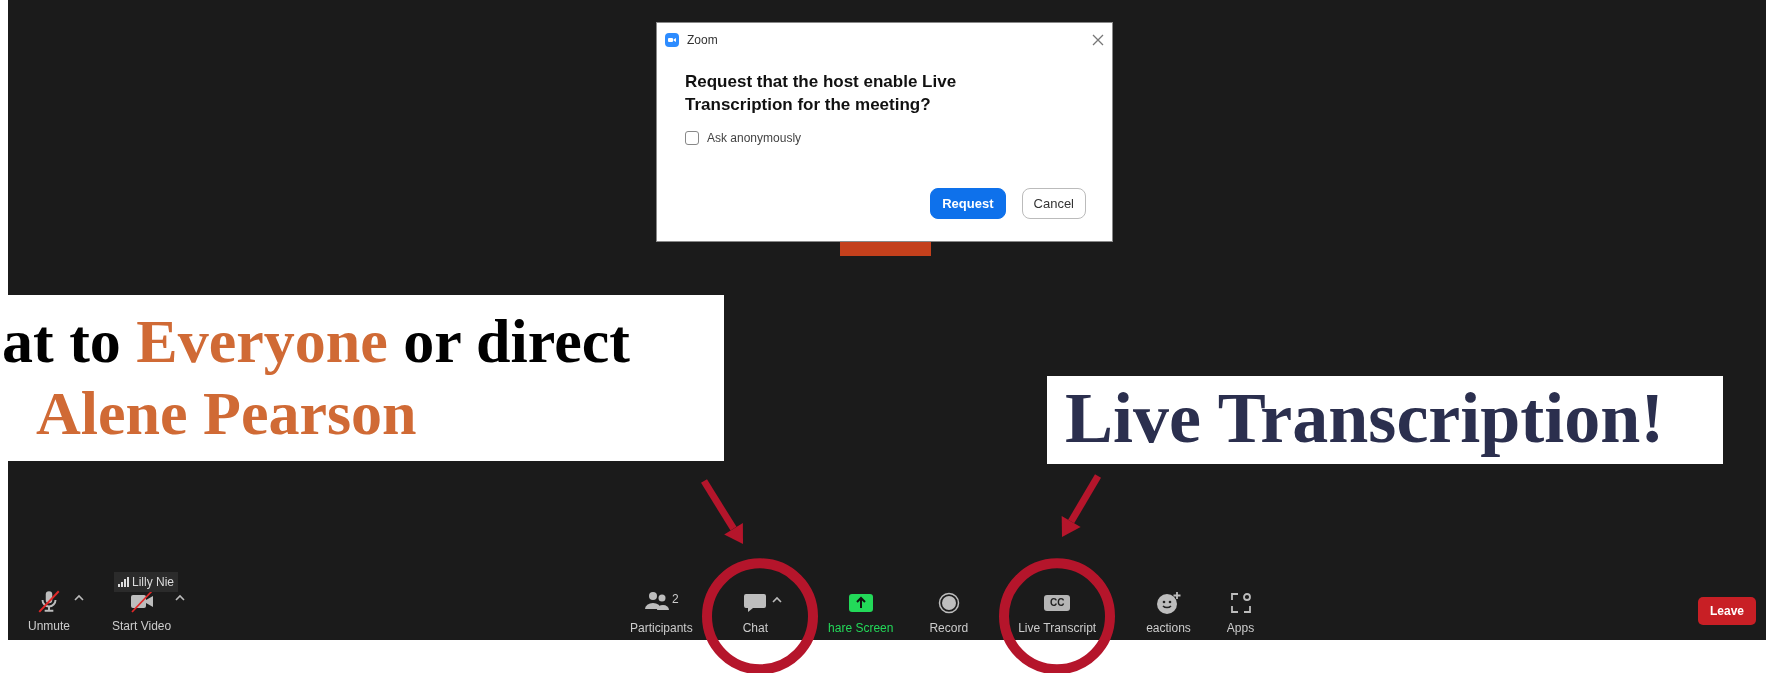  Describe the element at coordinates (860, 603) in the screenshot. I see `share-screen-icon` at that location.